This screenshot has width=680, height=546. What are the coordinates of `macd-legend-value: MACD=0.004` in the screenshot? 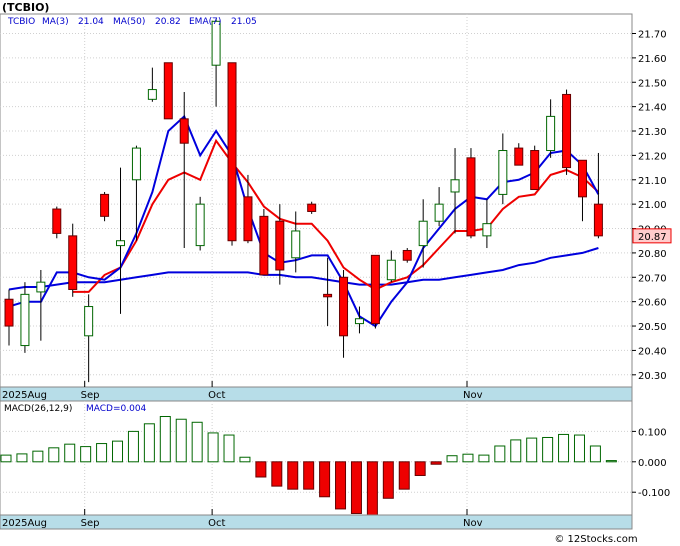 It's located at (116, 409).